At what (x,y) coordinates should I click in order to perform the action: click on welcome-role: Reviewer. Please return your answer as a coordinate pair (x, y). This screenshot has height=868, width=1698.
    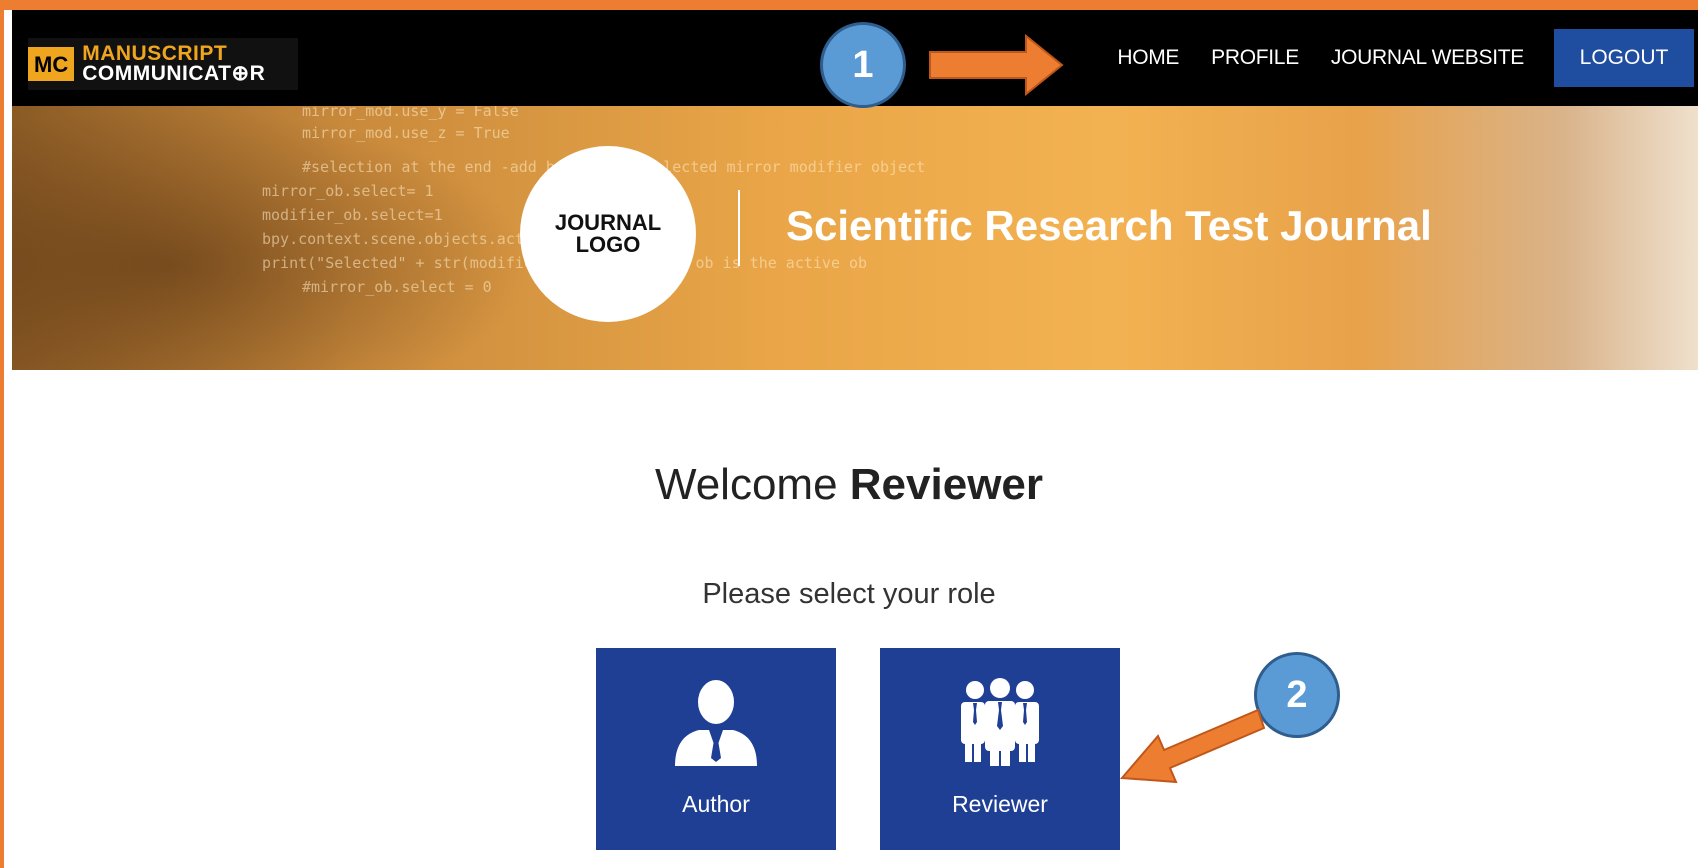
    Looking at the image, I should click on (946, 484).